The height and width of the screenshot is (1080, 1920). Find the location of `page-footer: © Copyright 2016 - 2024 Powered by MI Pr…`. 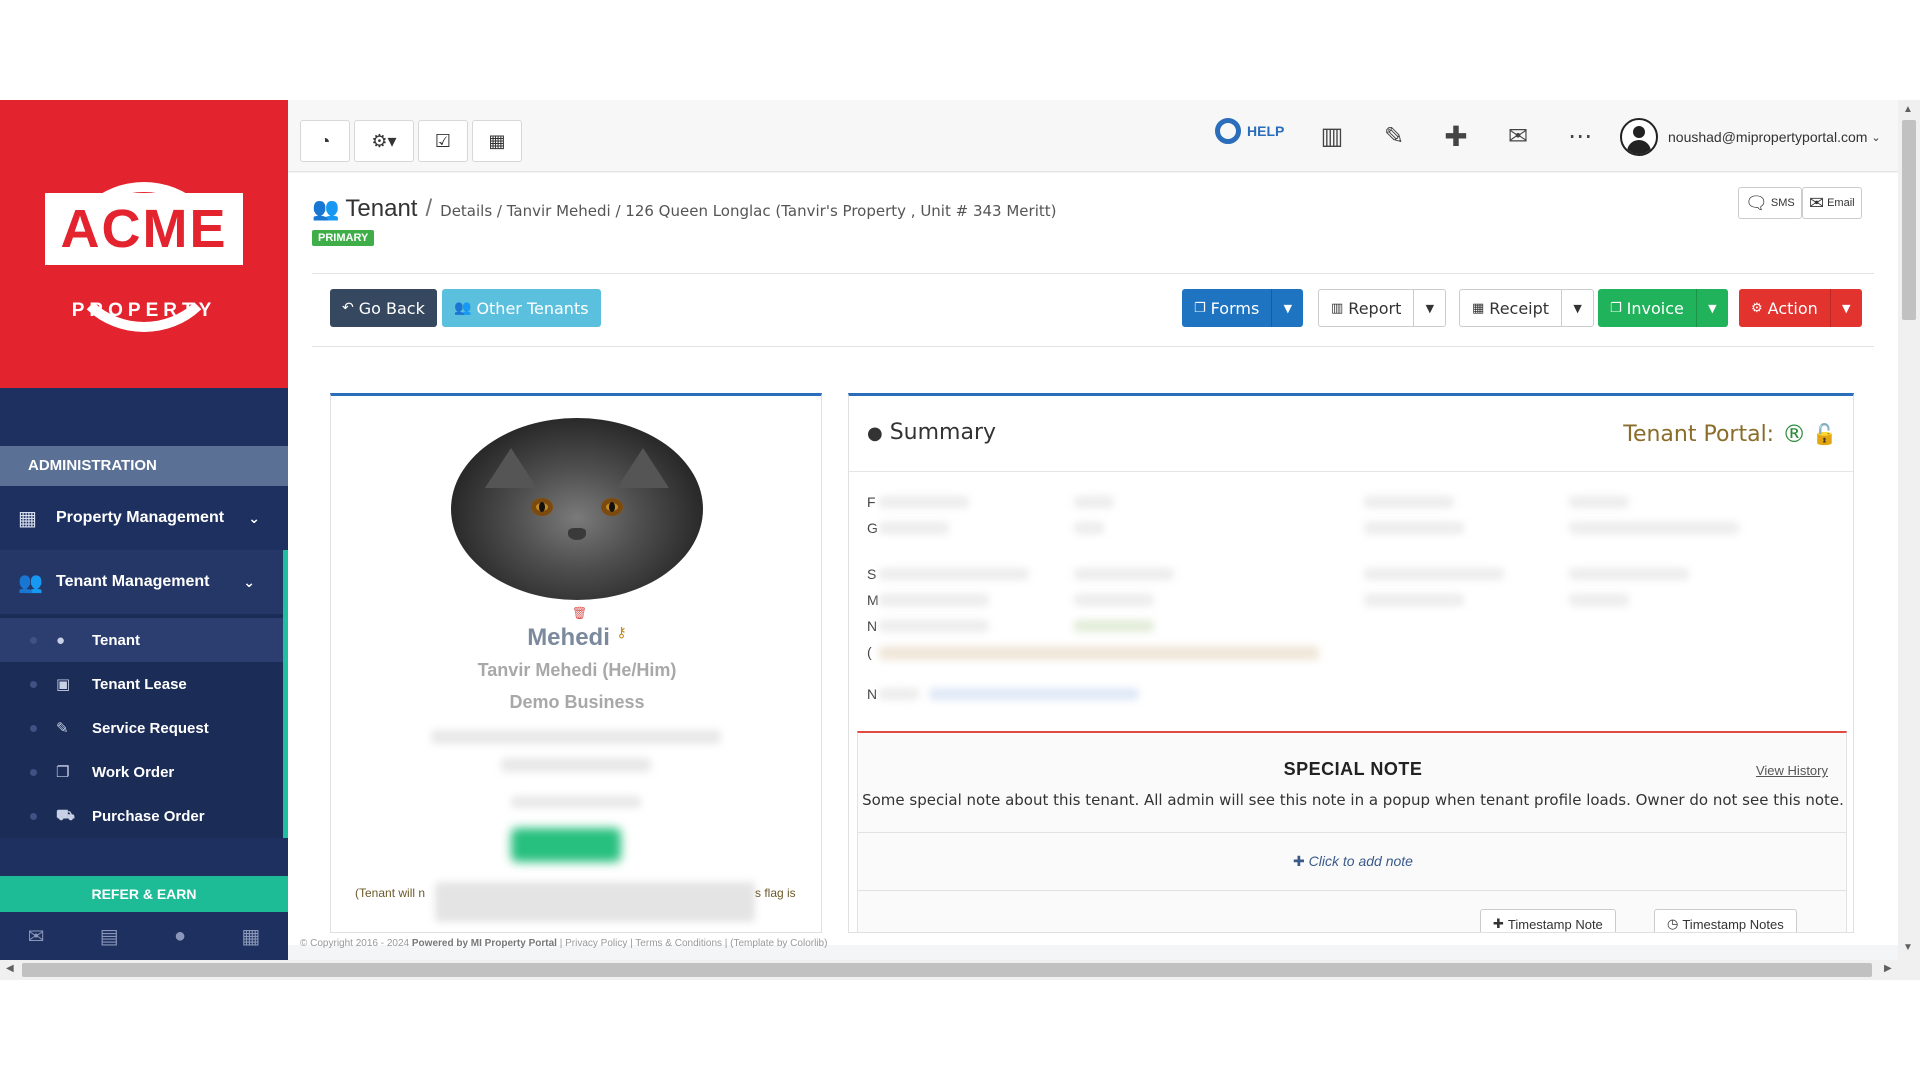

page-footer: © Copyright 2016 - 2024 Powered by MI Pr… is located at coordinates (563, 943).